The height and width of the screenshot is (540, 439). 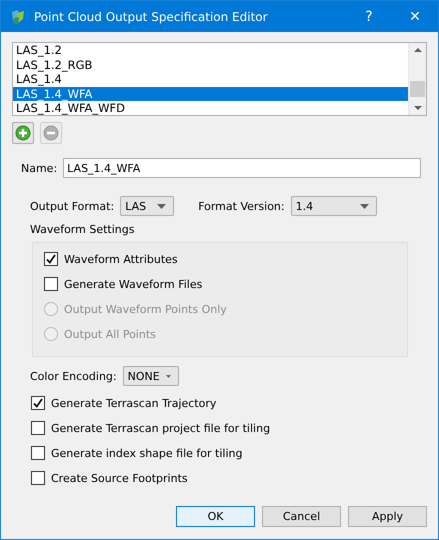 I want to click on add-button, so click(x=23, y=133).